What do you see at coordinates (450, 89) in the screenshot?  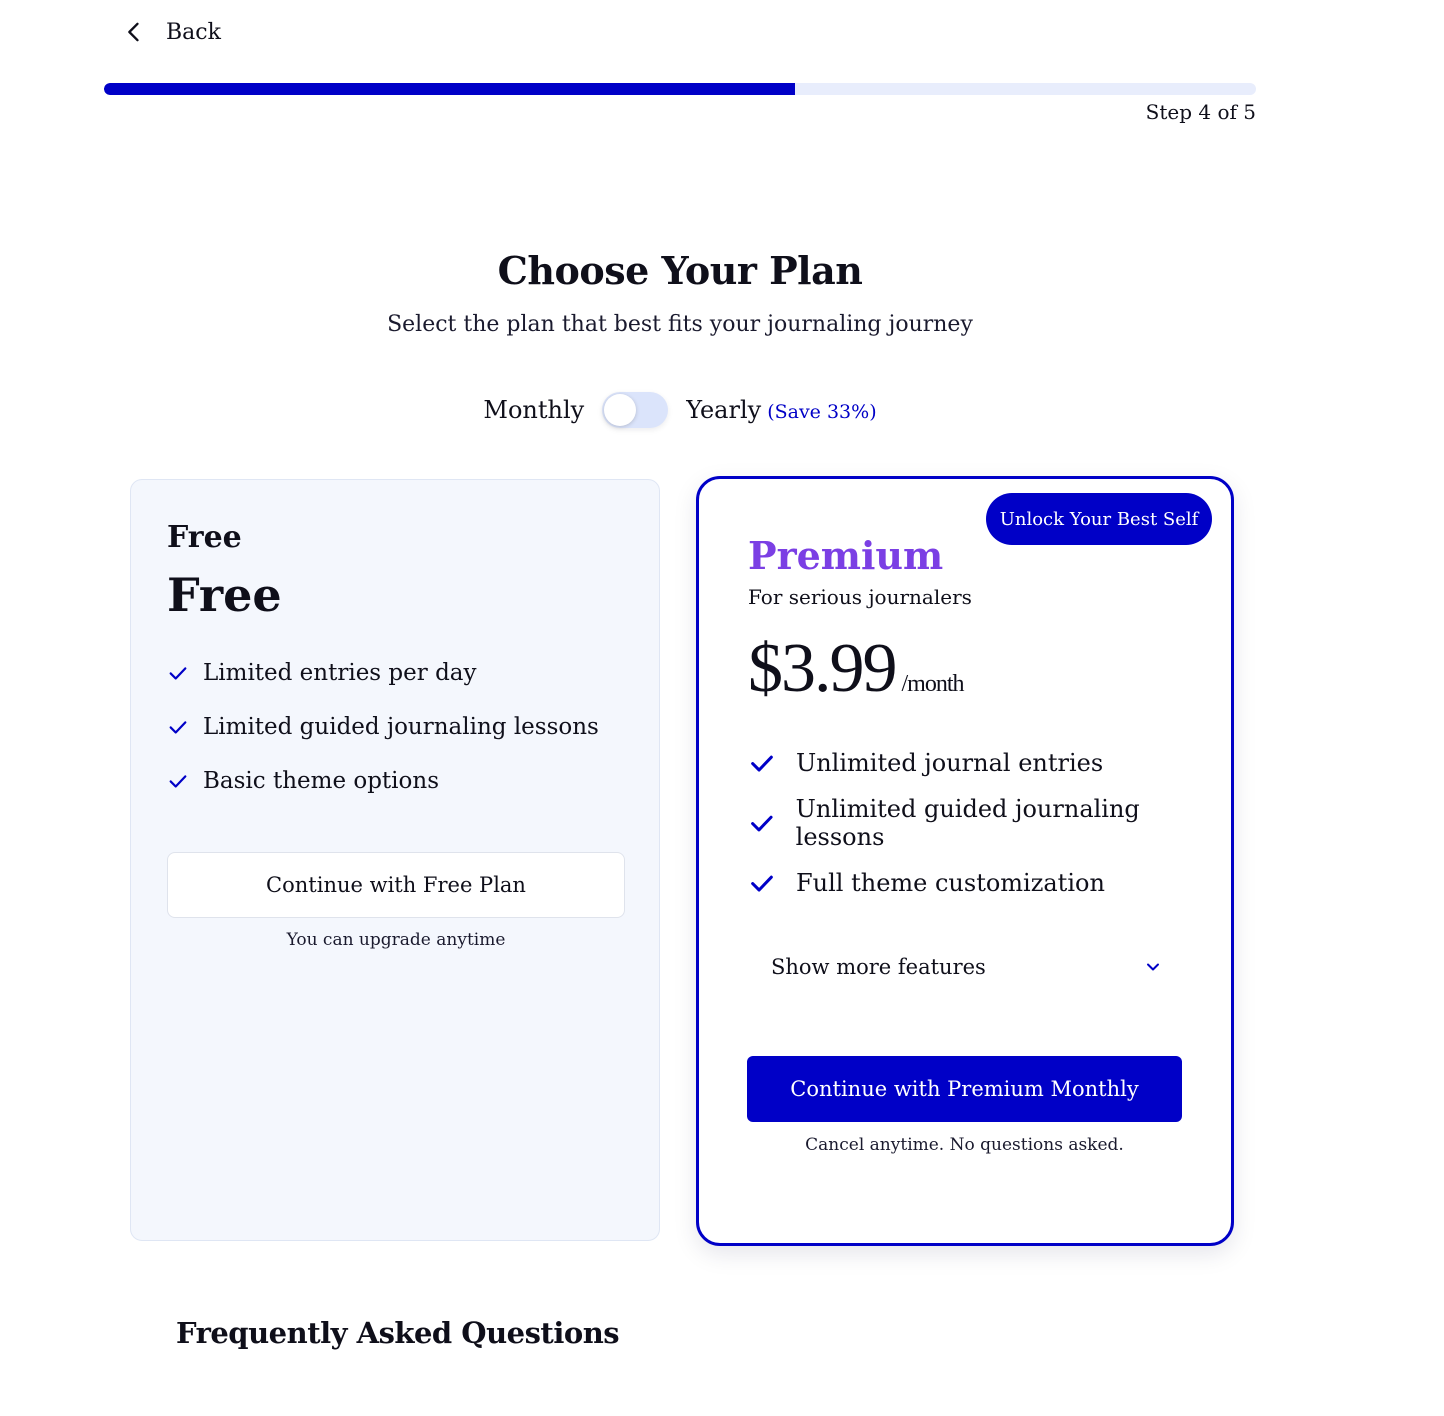 I see `progress-fill` at bounding box center [450, 89].